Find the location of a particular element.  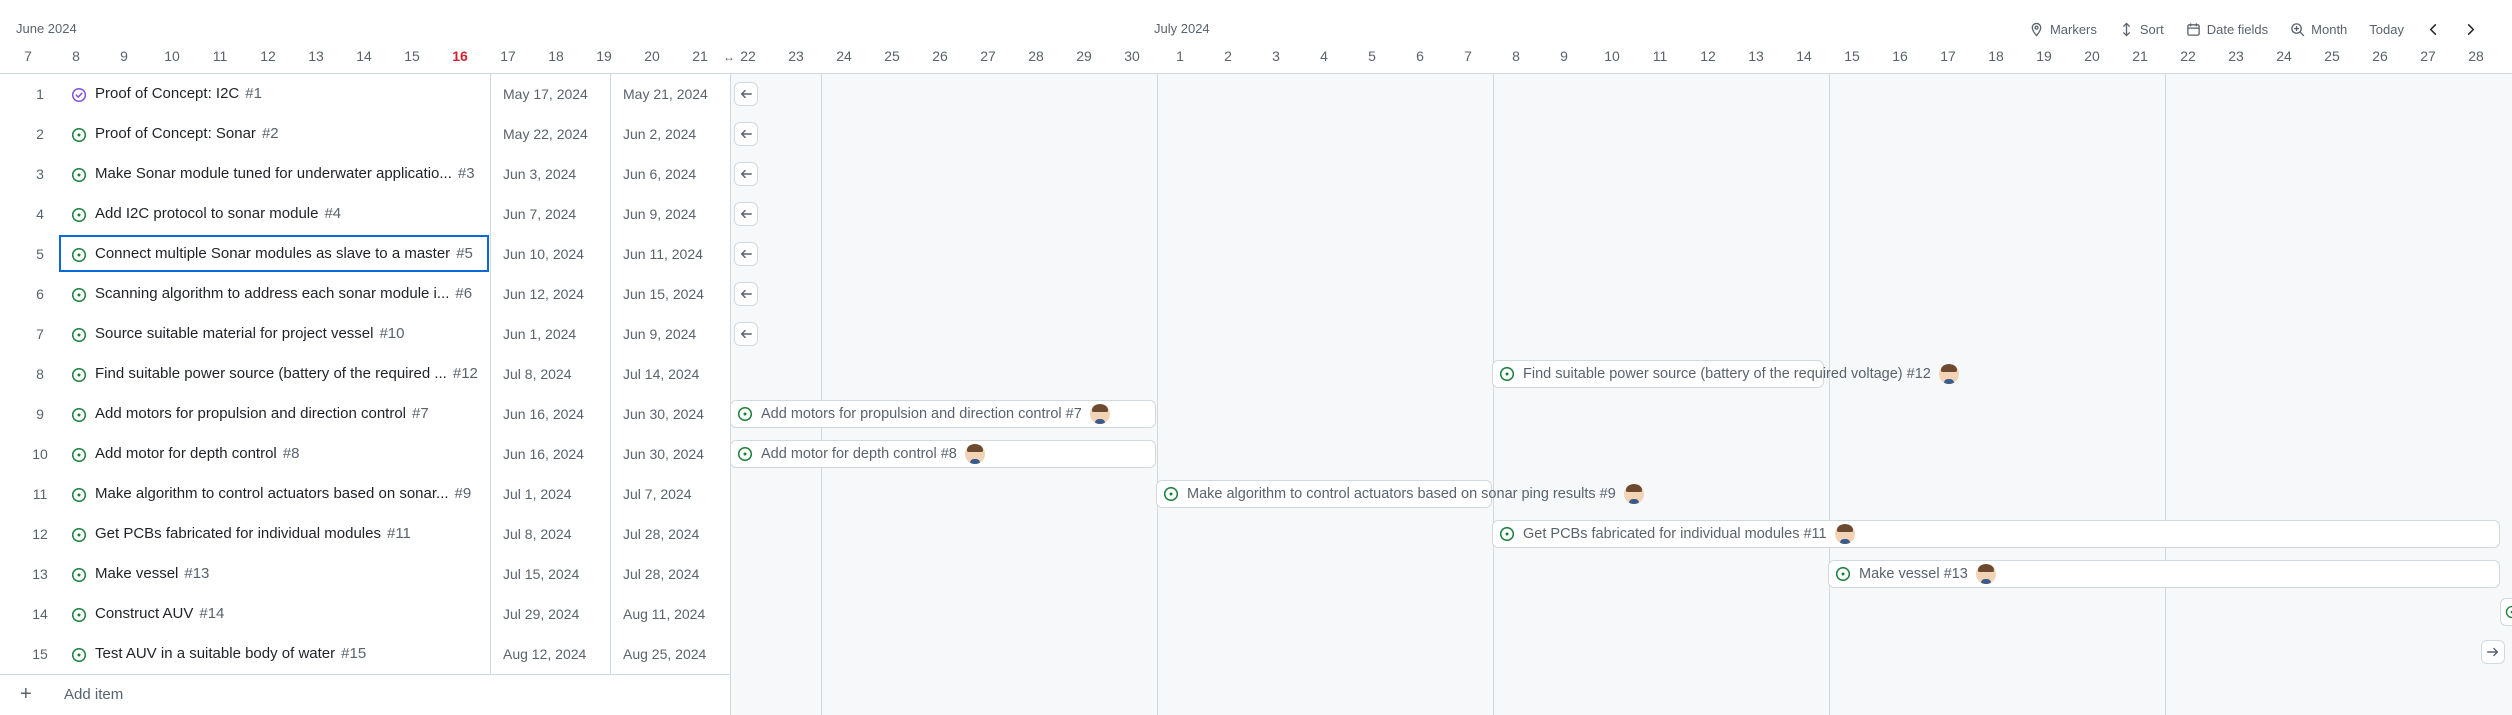

day-label: 8 is located at coordinates (76, 56).